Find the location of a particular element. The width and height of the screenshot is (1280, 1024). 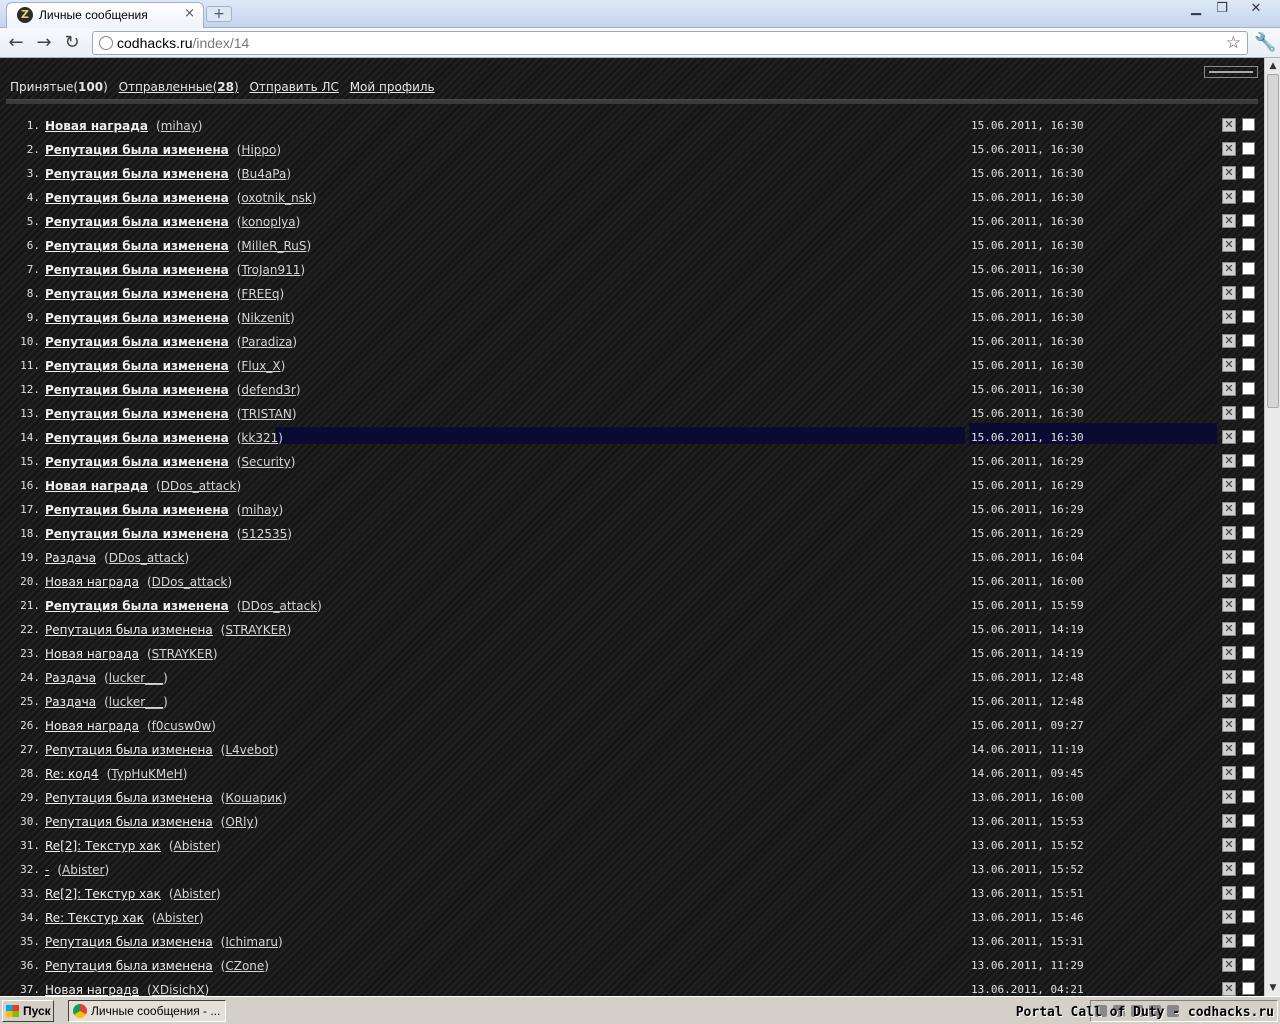

sender-link: oxotnik_nsk is located at coordinates (276, 198).